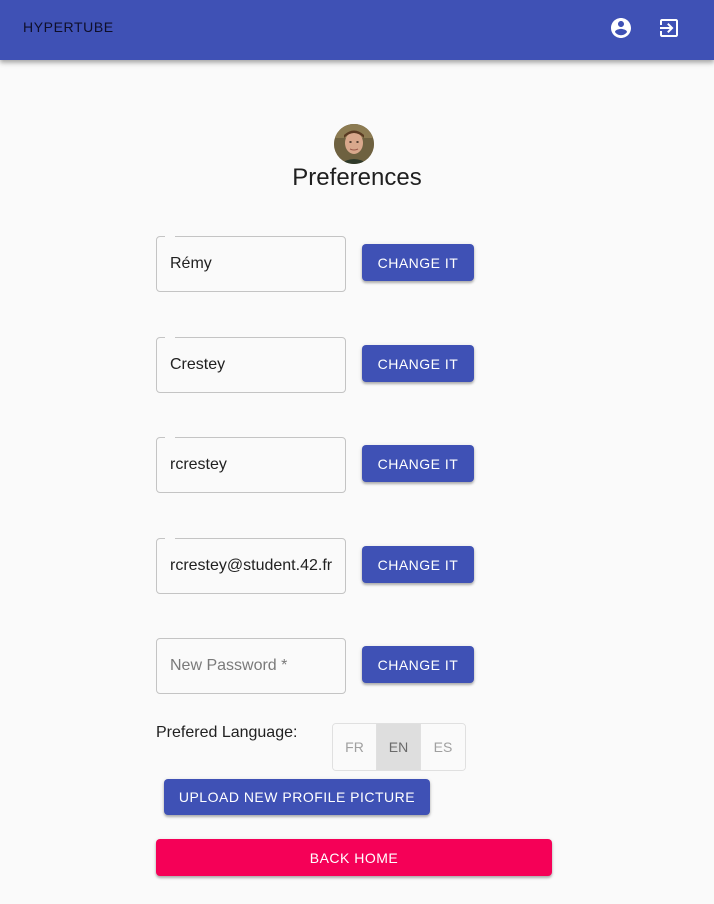  I want to click on change-email-button: CHANGE IT, so click(418, 564).